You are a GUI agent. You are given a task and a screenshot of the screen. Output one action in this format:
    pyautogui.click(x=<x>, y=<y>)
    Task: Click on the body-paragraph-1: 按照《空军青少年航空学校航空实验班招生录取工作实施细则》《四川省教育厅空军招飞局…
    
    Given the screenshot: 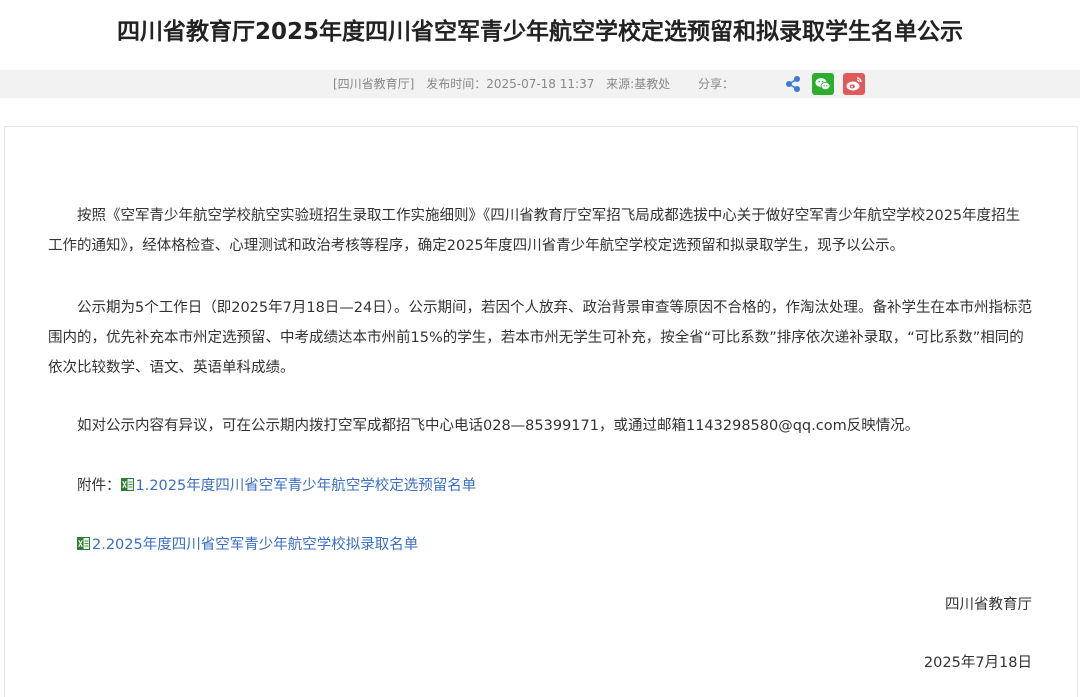 What is the action you would take?
    pyautogui.click(x=534, y=231)
    